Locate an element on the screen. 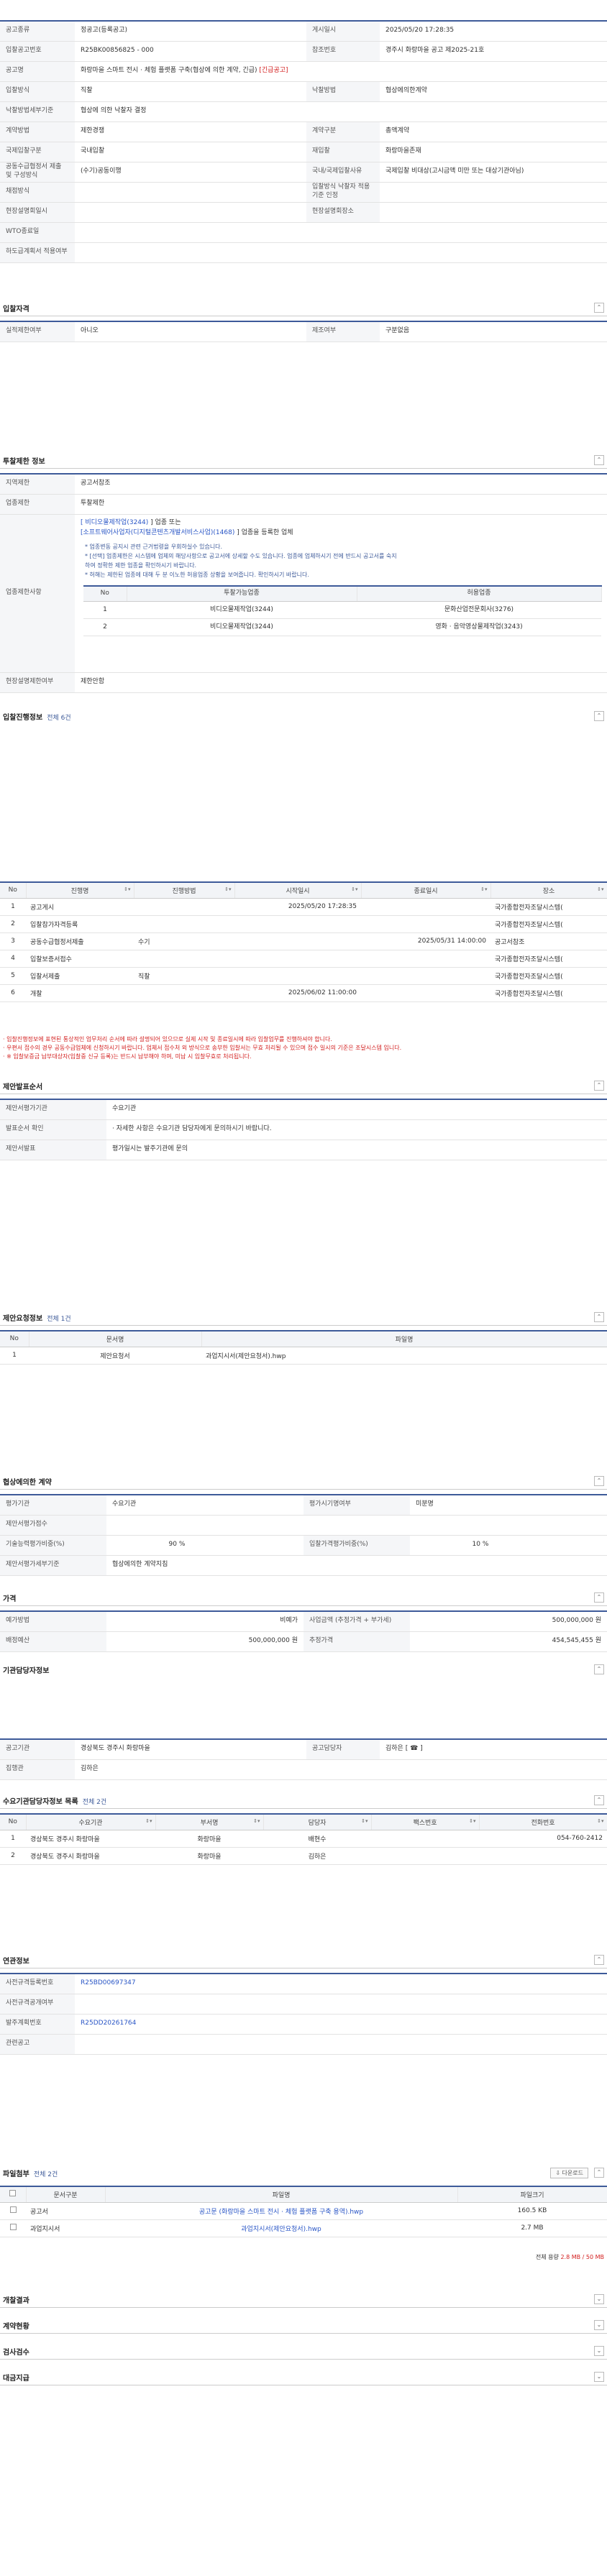  column-header-label: 파일명 is located at coordinates (404, 1340).